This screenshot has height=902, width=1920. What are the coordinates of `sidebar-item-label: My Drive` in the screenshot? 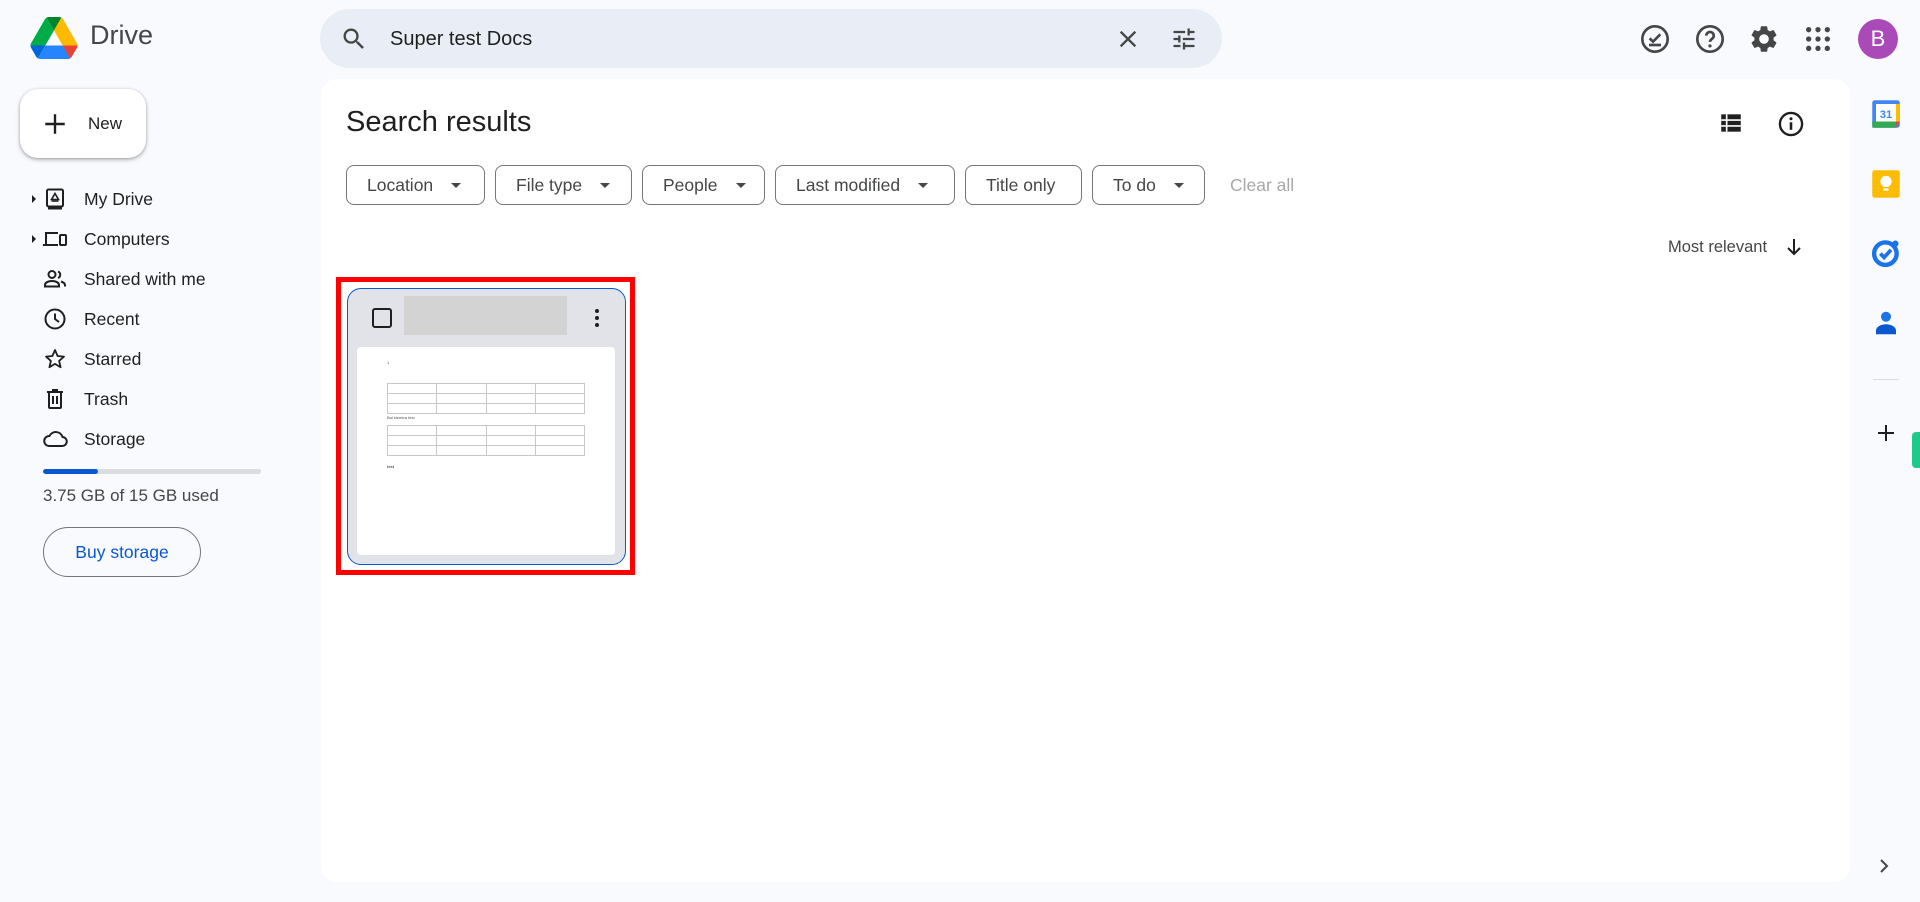 It's located at (119, 198).